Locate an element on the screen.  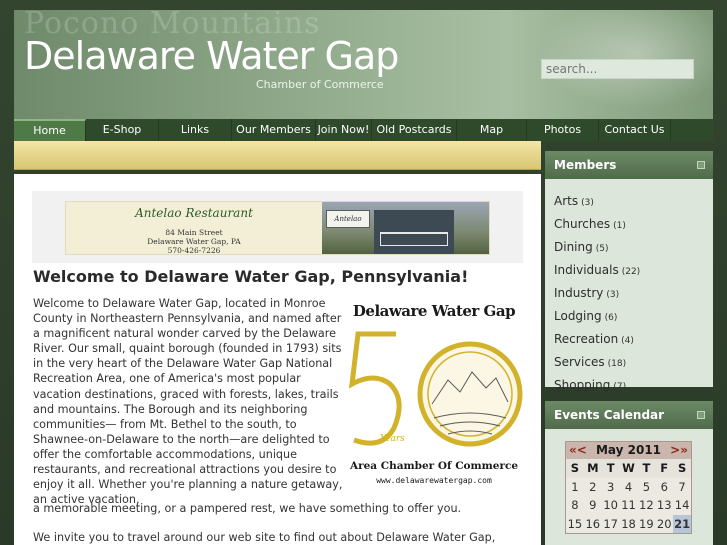
calendar-day: 14 is located at coordinates (682, 505).